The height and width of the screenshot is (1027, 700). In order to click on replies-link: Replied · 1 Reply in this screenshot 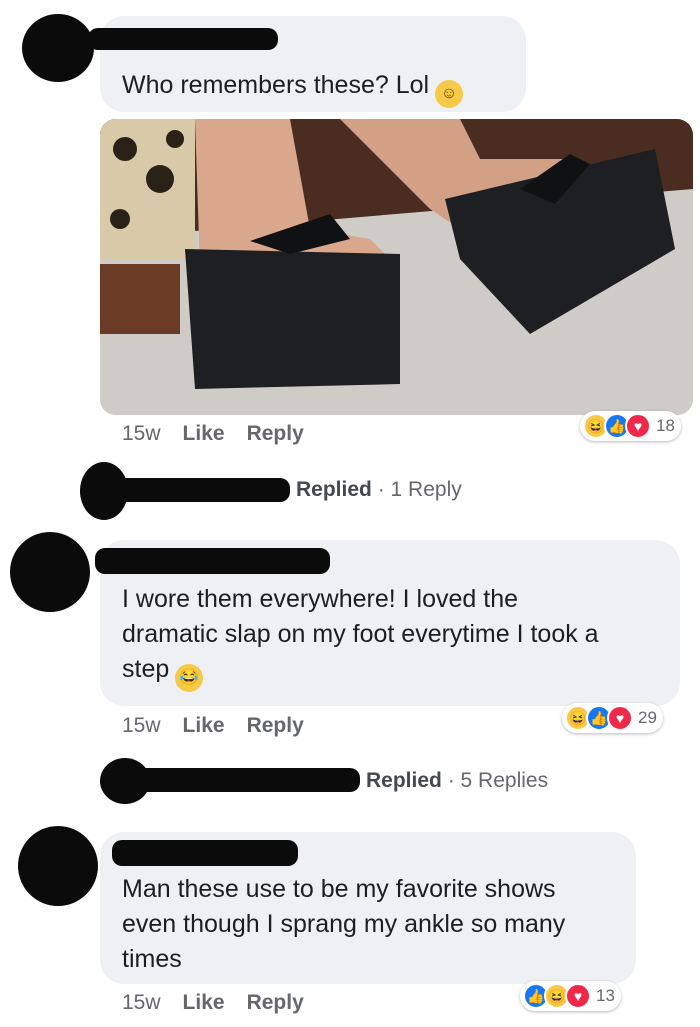, I will do `click(379, 490)`.